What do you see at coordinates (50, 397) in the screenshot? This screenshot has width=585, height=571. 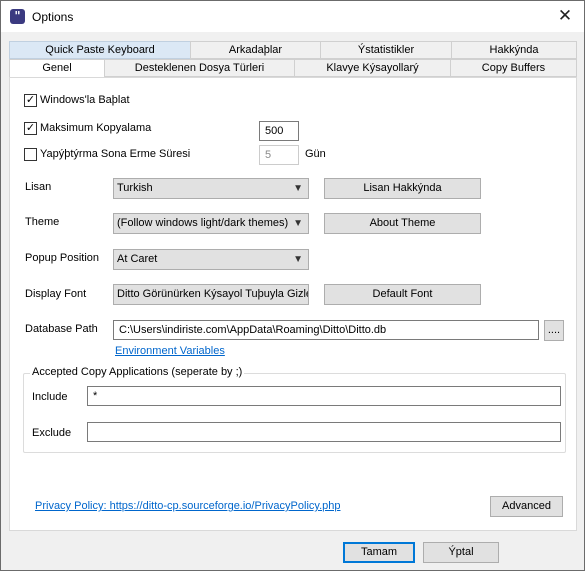 I see `include-label: Include` at bounding box center [50, 397].